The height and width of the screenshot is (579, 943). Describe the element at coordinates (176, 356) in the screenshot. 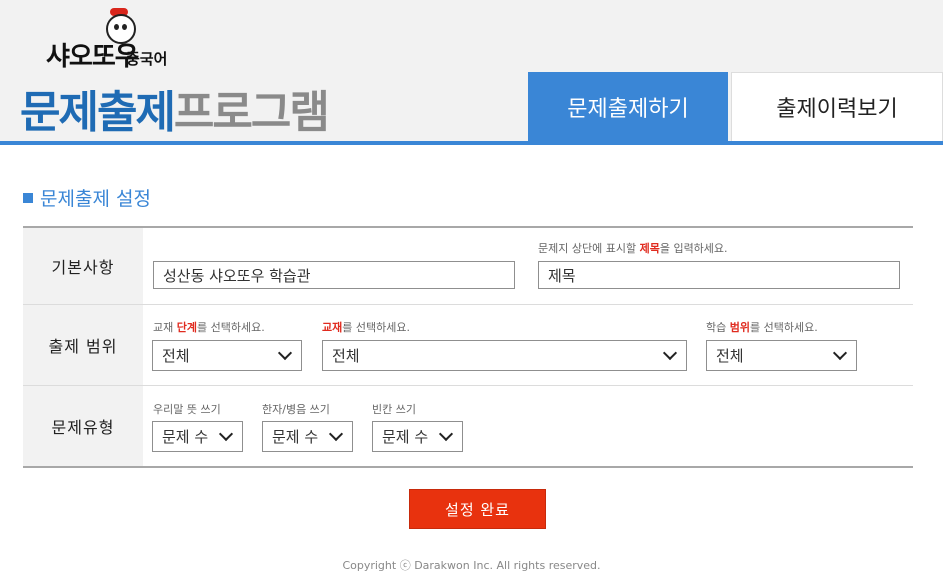

I see `level-select-value: 전체` at that location.